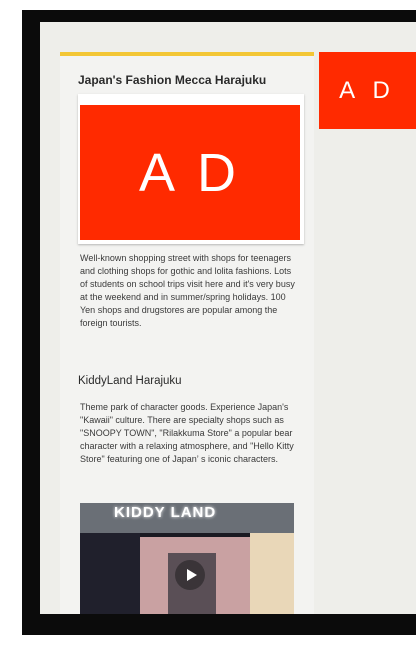 This screenshot has width=416, height=645. What do you see at coordinates (272, 573) in the screenshot?
I see `video-scene-right` at bounding box center [272, 573].